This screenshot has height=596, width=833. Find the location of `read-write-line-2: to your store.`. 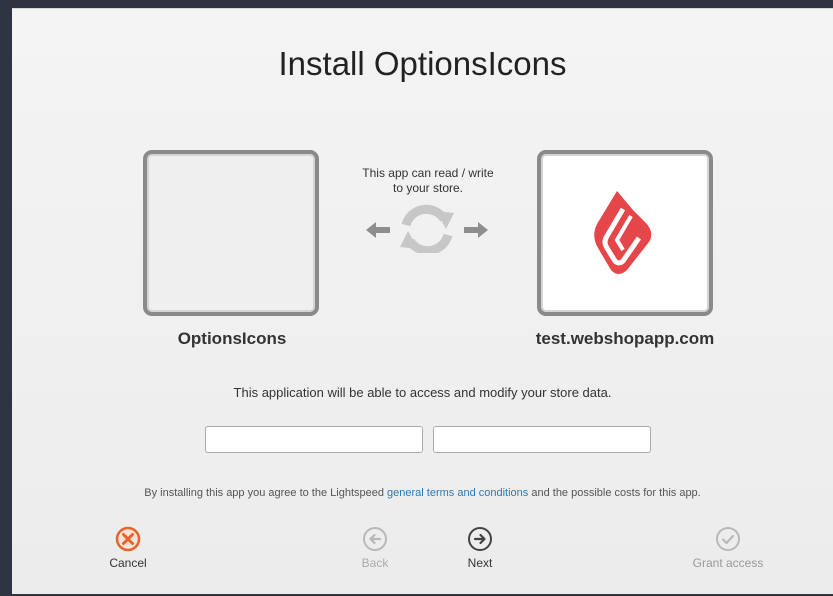

read-write-line-2: to your store. is located at coordinates (428, 188).